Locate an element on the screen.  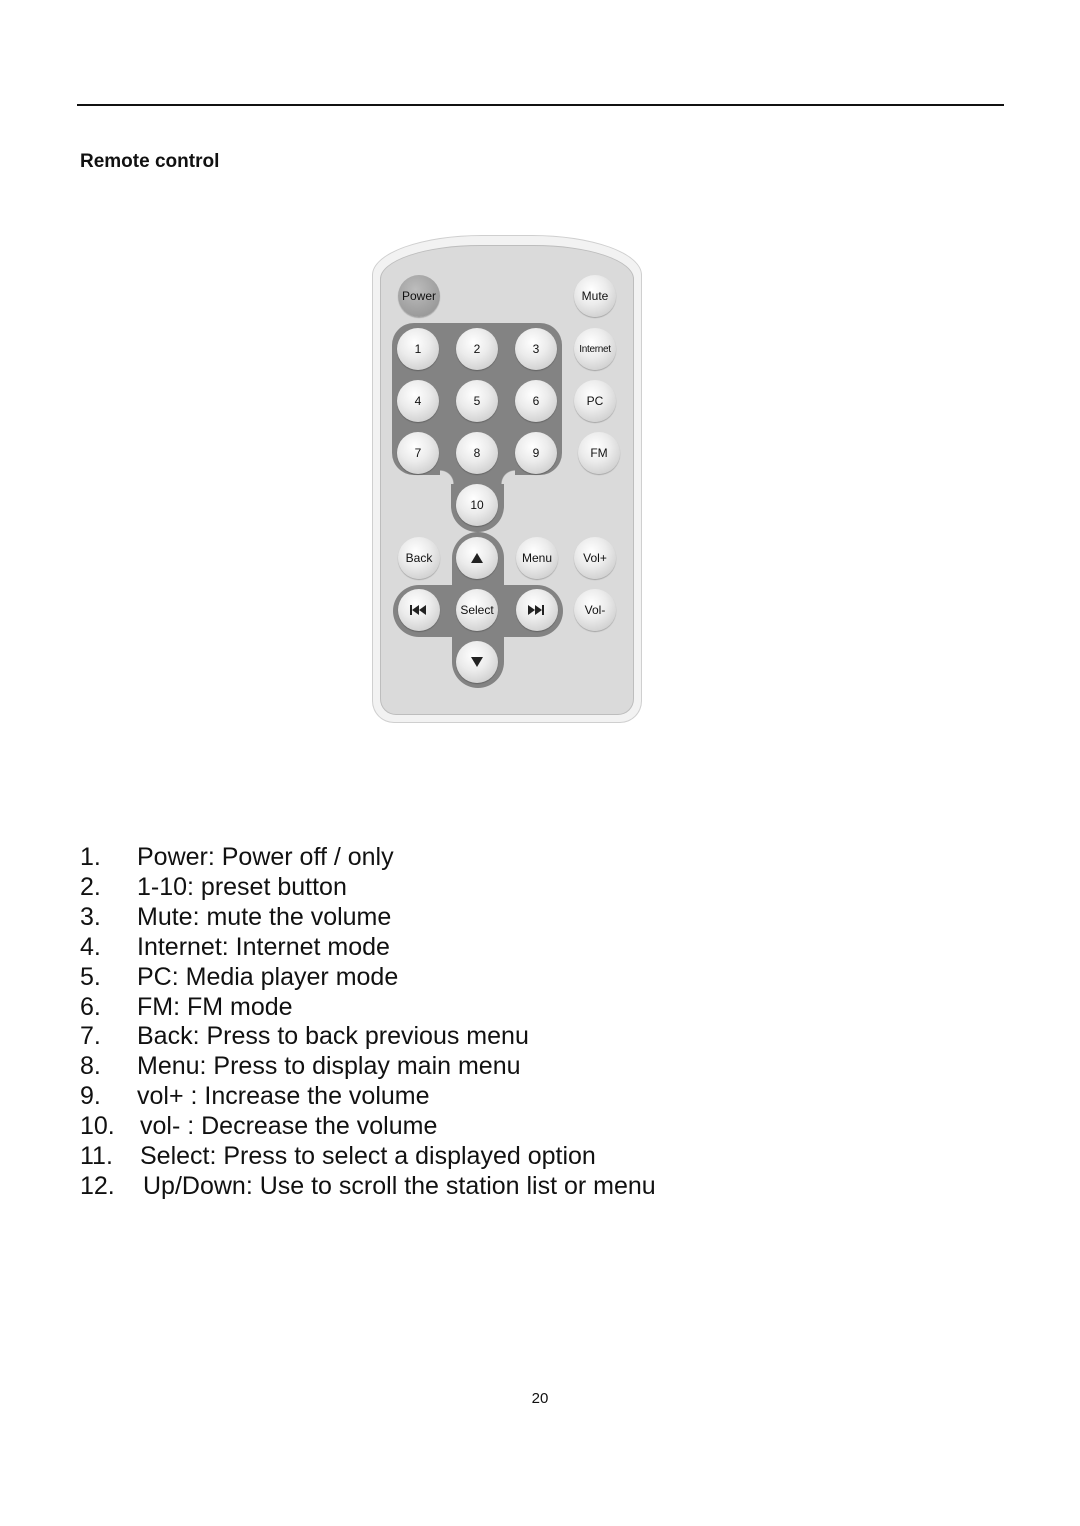
list-text: Power: Power off / only is located at coordinates (265, 857).